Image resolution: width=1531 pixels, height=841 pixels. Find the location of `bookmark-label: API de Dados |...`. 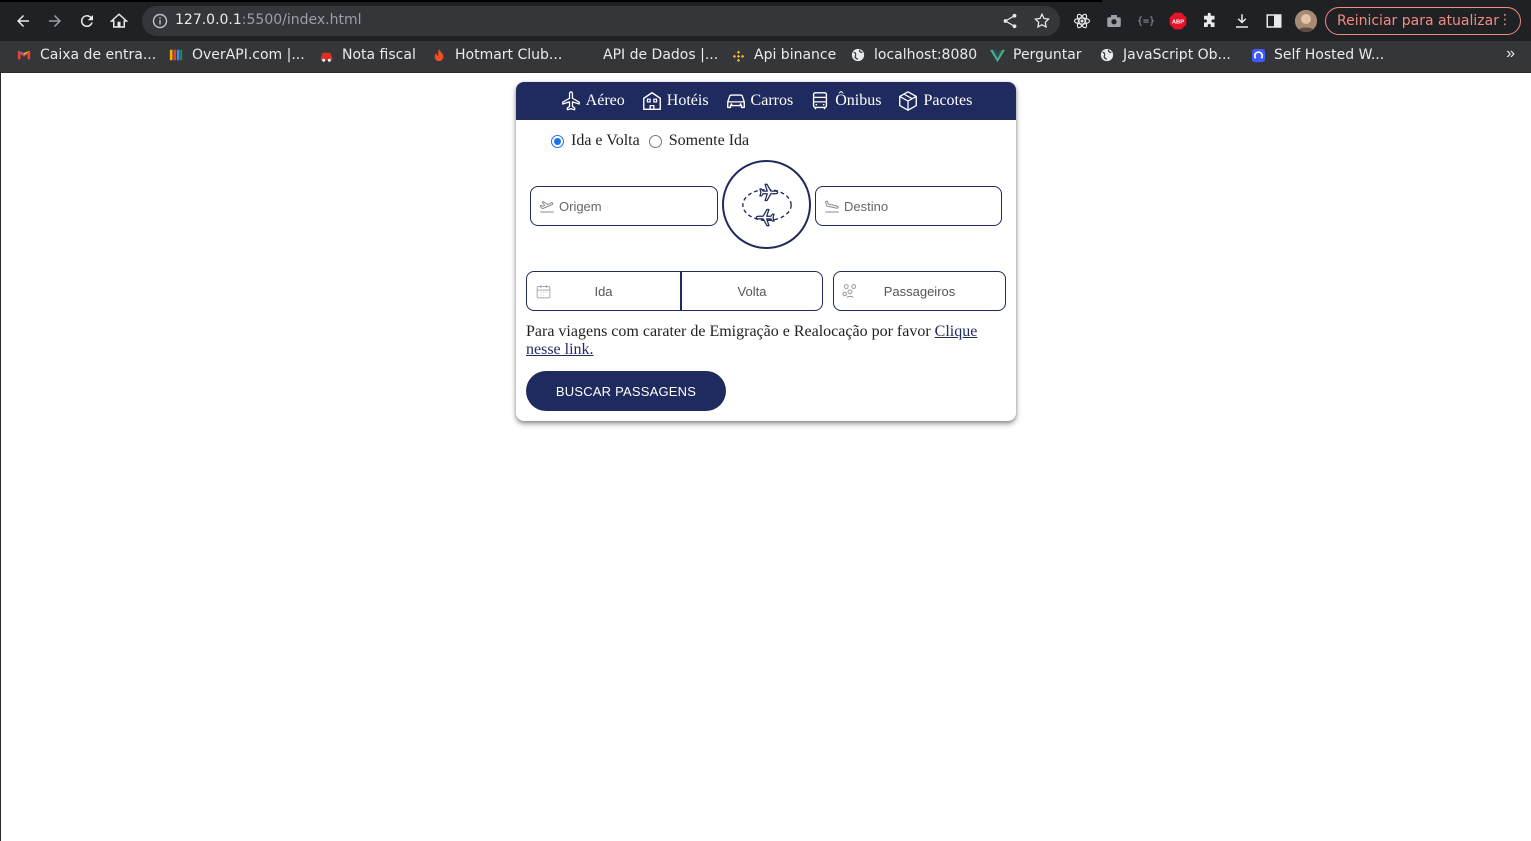

bookmark-label: API de Dados |... is located at coordinates (661, 55).